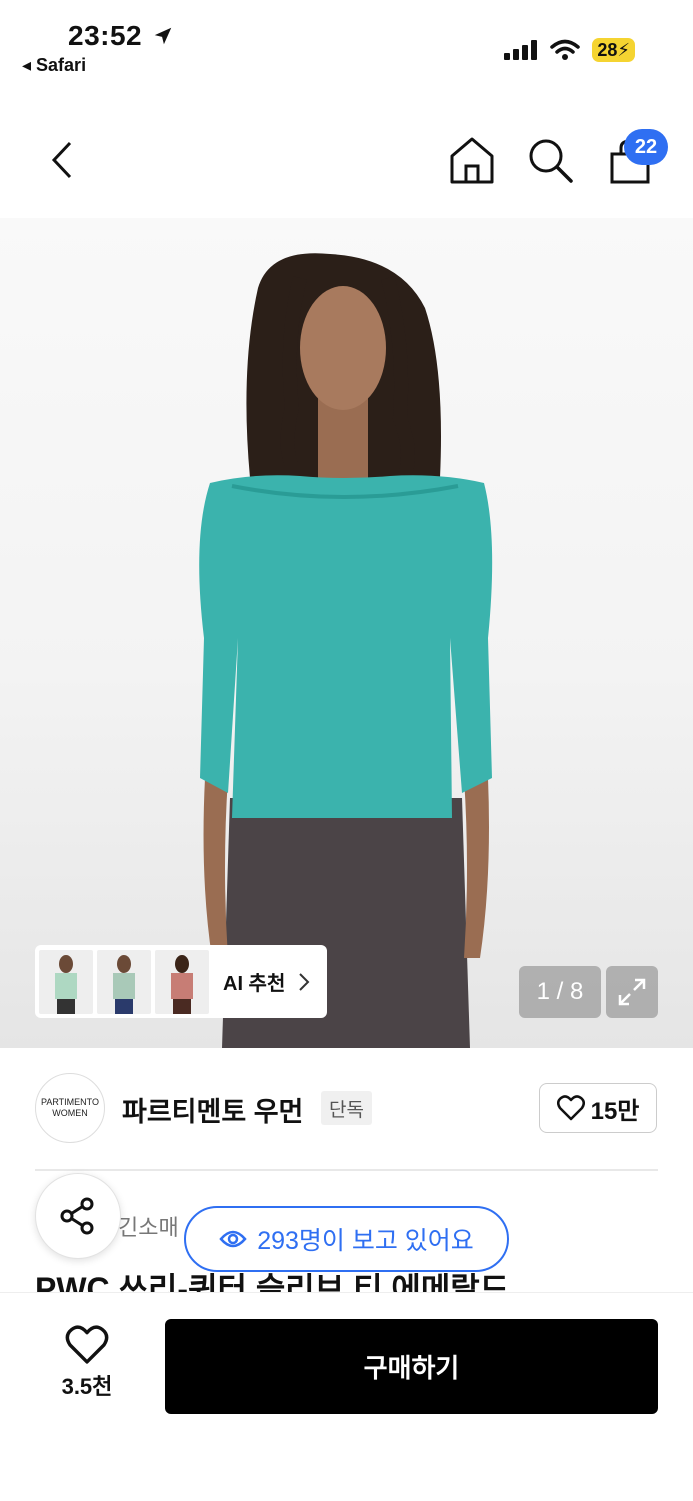 This screenshot has width=693, height=1501. I want to click on brand-like-button: 15만, so click(598, 1108).